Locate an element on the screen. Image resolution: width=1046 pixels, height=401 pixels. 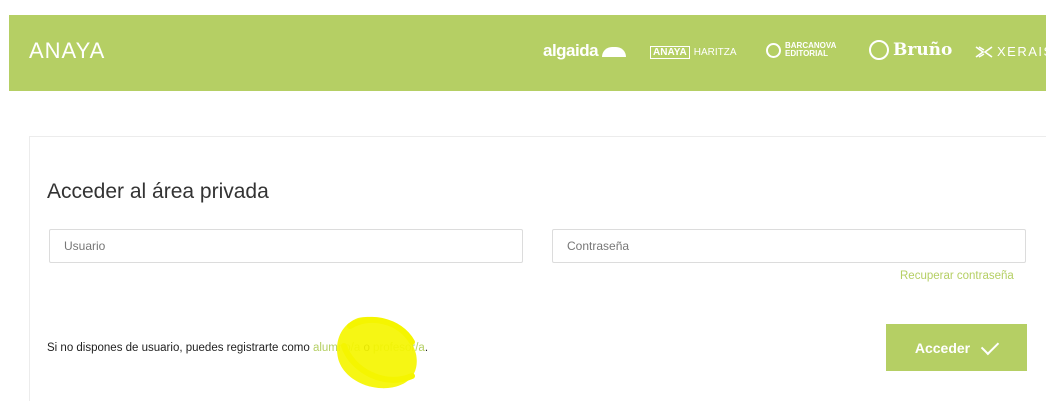
xerais-x-icon is located at coordinates (984, 51).